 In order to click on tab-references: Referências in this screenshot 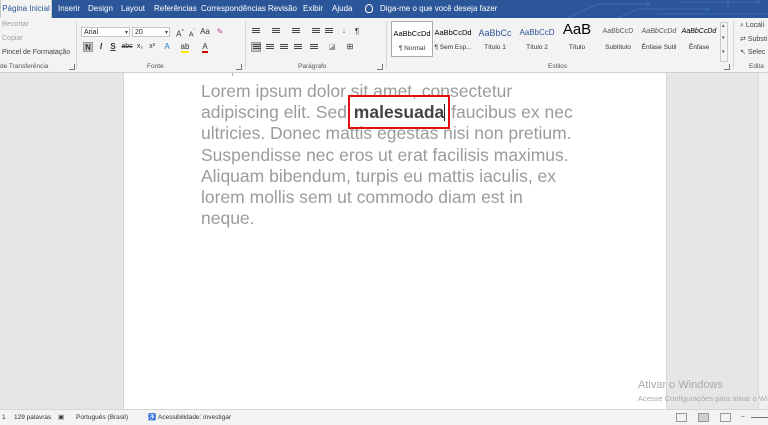, I will do `click(175, 9)`.